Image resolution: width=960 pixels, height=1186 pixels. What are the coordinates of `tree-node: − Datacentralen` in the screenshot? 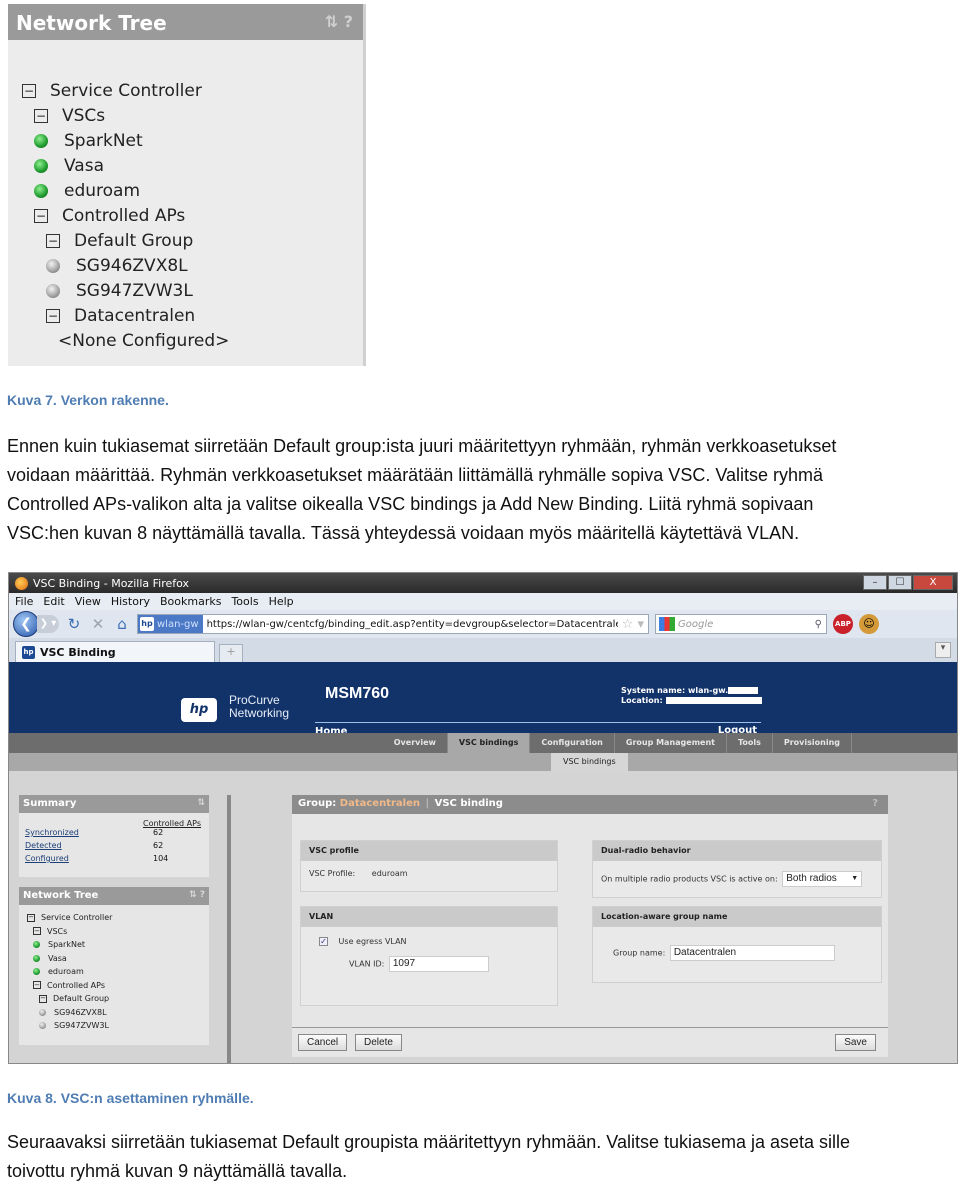 It's located at (185, 315).